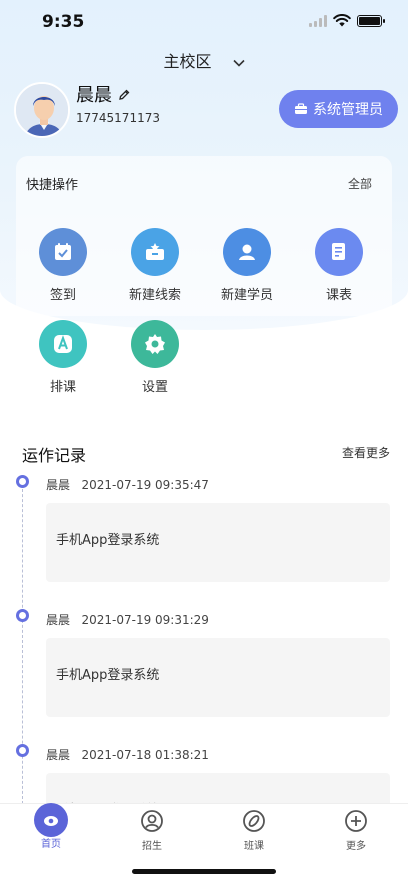 The height and width of the screenshot is (883, 408). What do you see at coordinates (247, 252) in the screenshot?
I see `person-icon` at bounding box center [247, 252].